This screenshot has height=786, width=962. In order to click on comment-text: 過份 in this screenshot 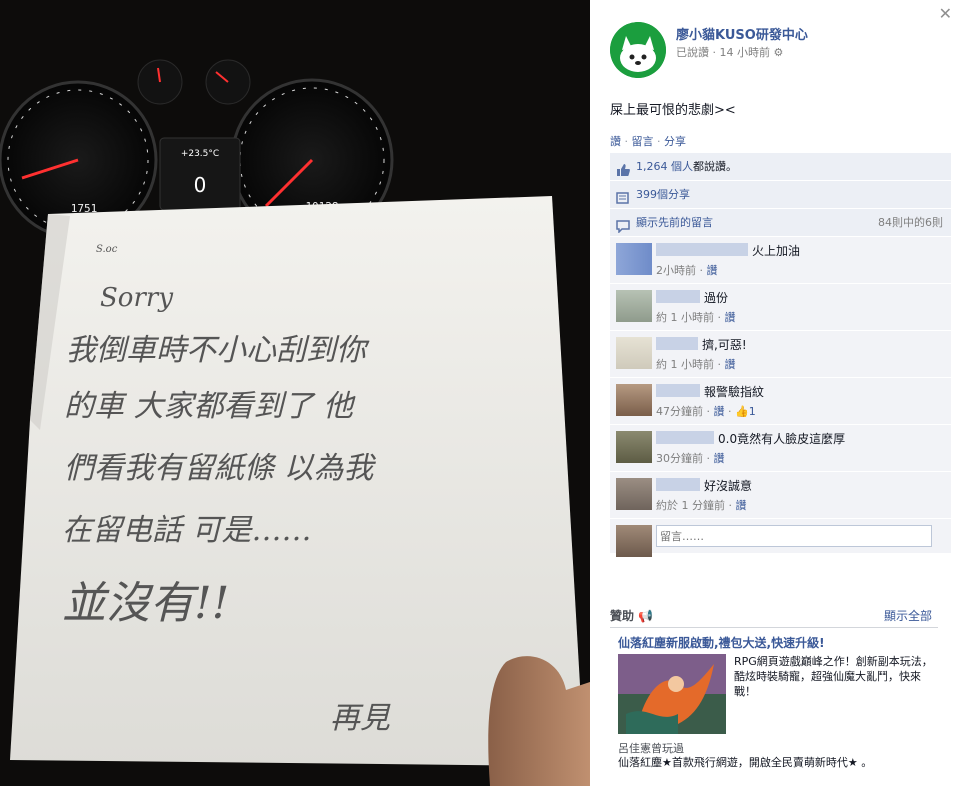, I will do `click(716, 298)`.